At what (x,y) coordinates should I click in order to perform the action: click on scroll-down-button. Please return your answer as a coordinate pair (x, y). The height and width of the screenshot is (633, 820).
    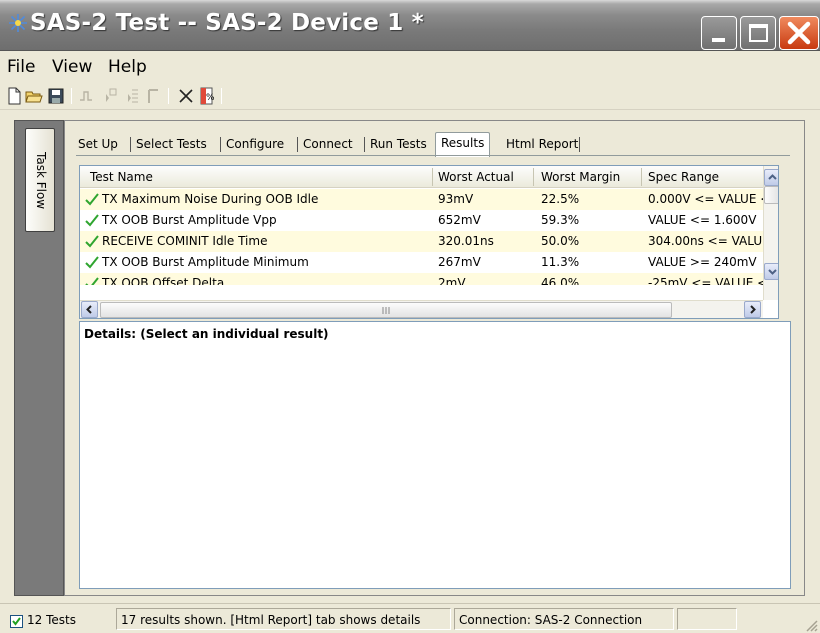
    Looking at the image, I should click on (771, 271).